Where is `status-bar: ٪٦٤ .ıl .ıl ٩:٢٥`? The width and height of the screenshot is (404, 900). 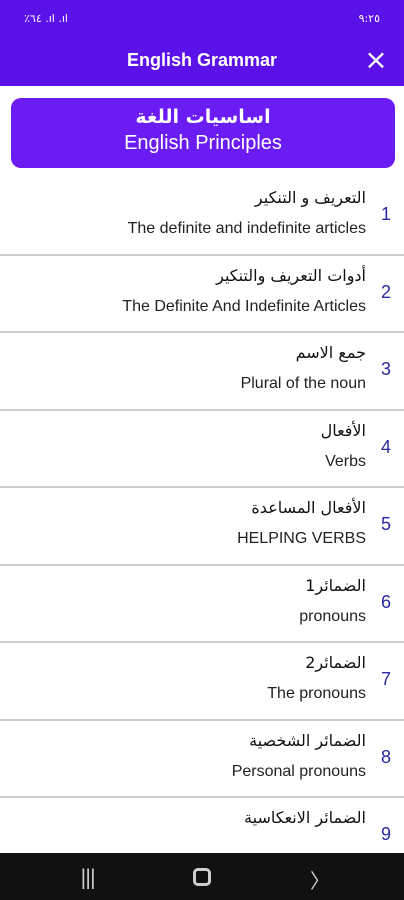
status-bar: ٪٦٤ .ıl .ıl ٩:٢٥ is located at coordinates (202, 20).